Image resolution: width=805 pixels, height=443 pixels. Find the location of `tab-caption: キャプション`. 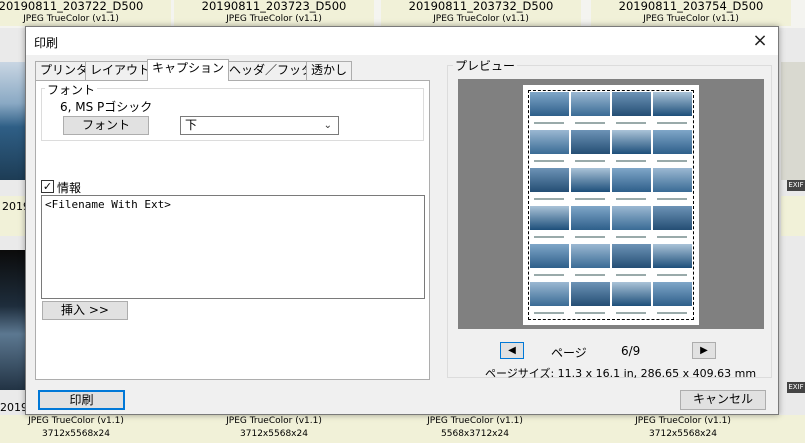

tab-caption: キャプション is located at coordinates (188, 70).